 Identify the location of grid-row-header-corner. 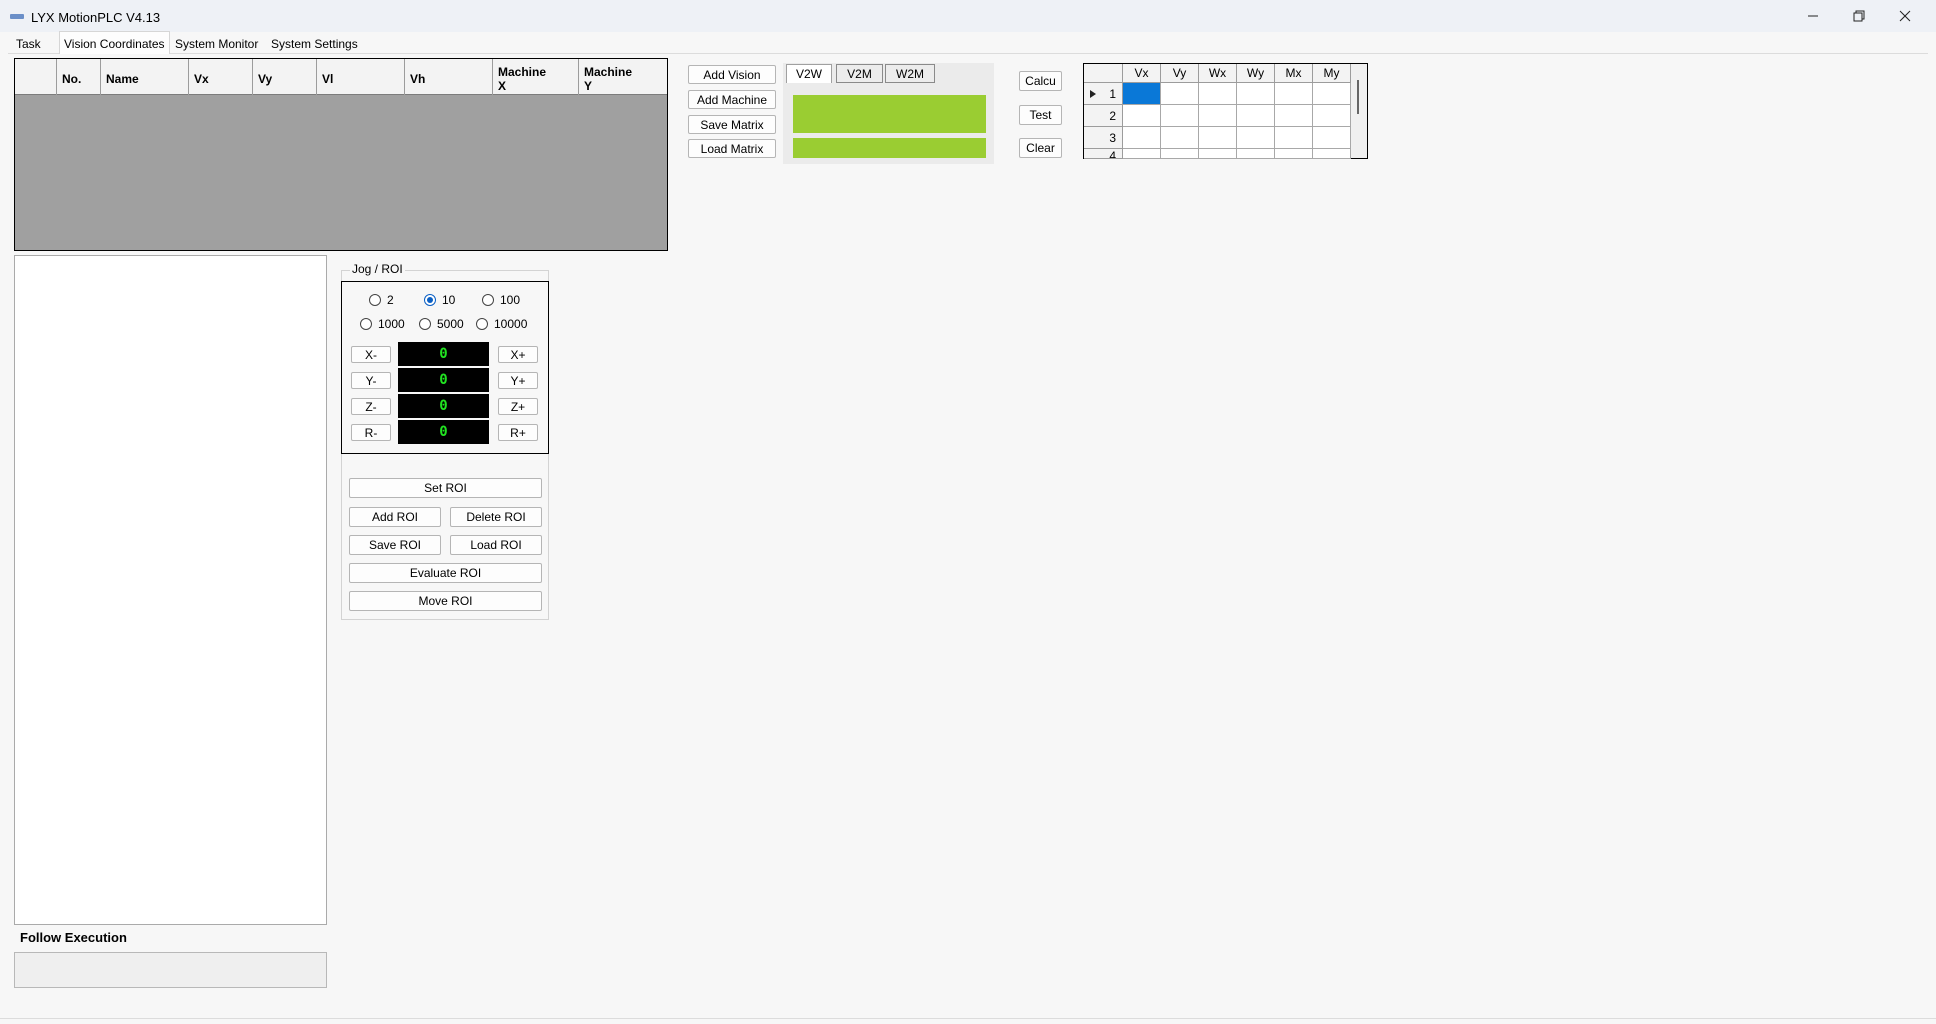
(36, 77).